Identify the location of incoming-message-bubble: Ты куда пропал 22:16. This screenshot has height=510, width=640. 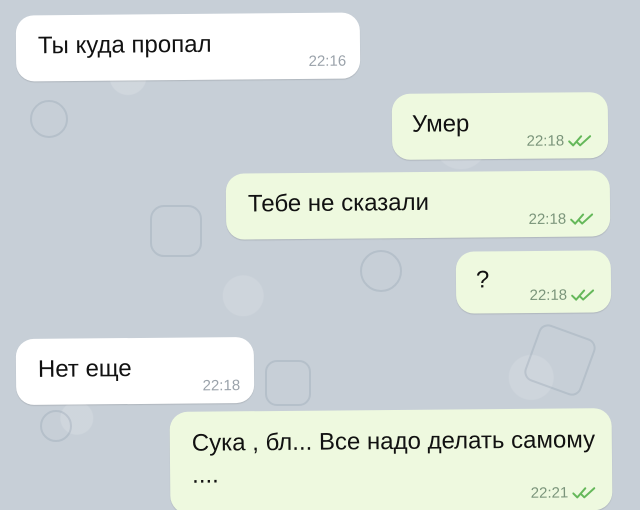
(188, 47).